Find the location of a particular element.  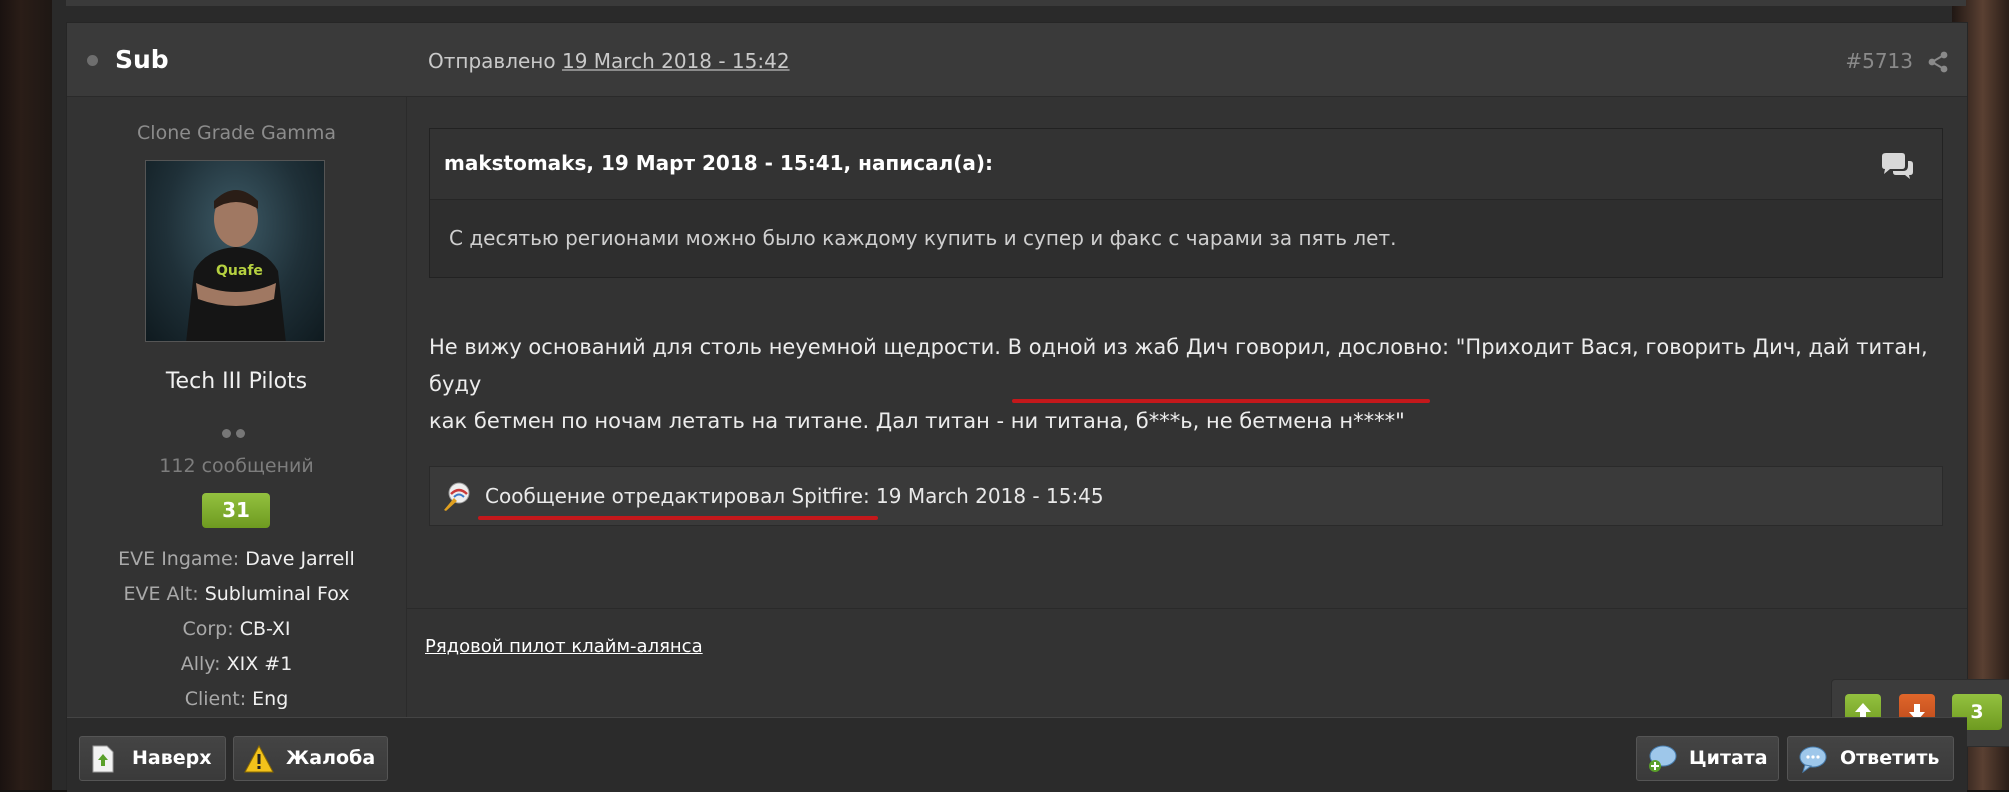

rank-title: Clone Grade Gamma is located at coordinates (236, 133).